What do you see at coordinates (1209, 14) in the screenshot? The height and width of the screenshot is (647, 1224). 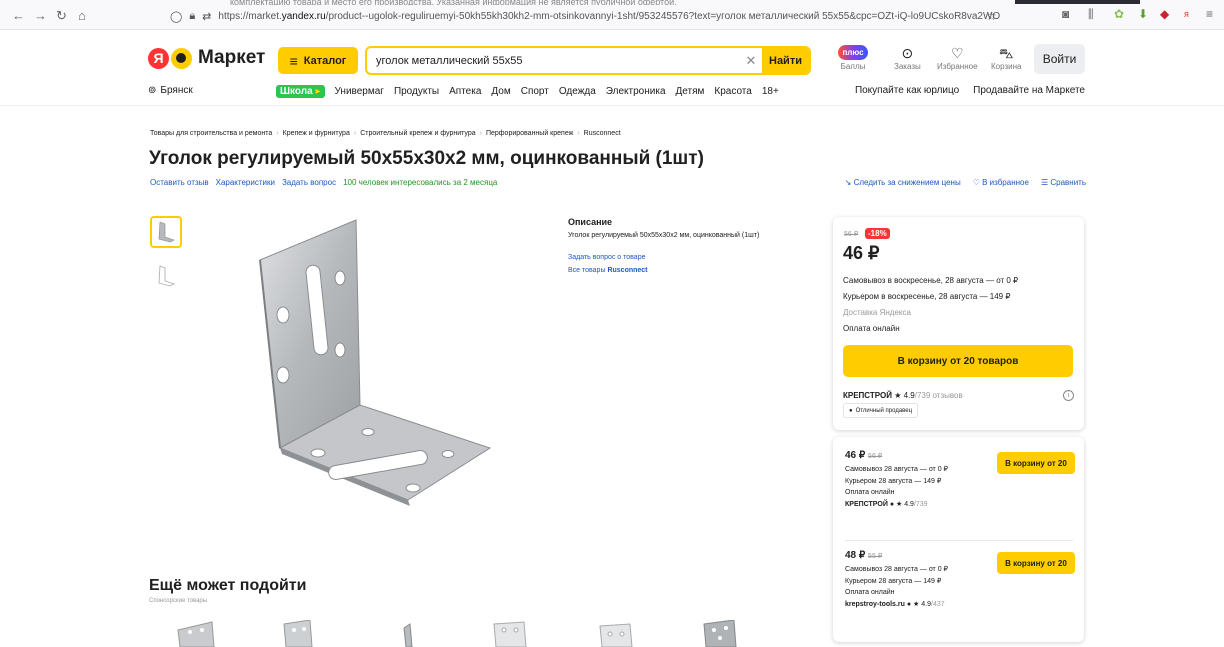 I see `menu-icon: ≡` at bounding box center [1209, 14].